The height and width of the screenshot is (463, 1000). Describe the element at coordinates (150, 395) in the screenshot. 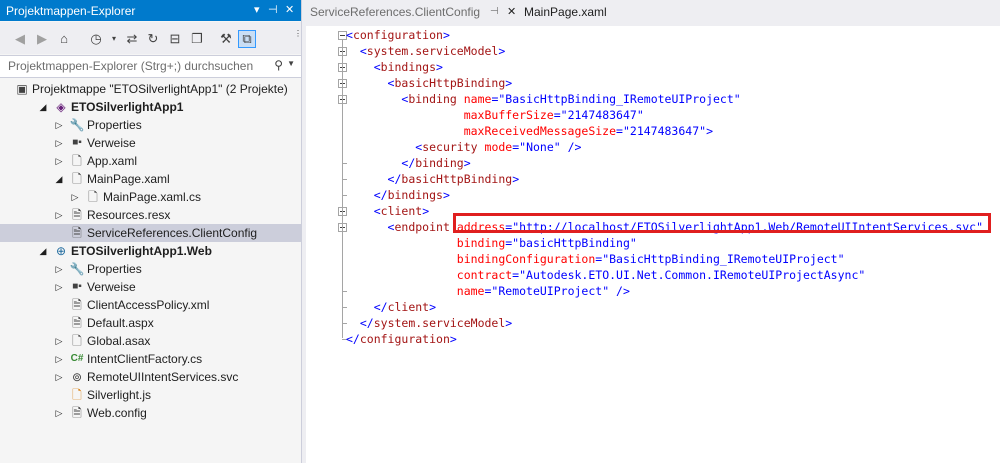

I see `tree-item: 🗋 Silverlight.js` at that location.